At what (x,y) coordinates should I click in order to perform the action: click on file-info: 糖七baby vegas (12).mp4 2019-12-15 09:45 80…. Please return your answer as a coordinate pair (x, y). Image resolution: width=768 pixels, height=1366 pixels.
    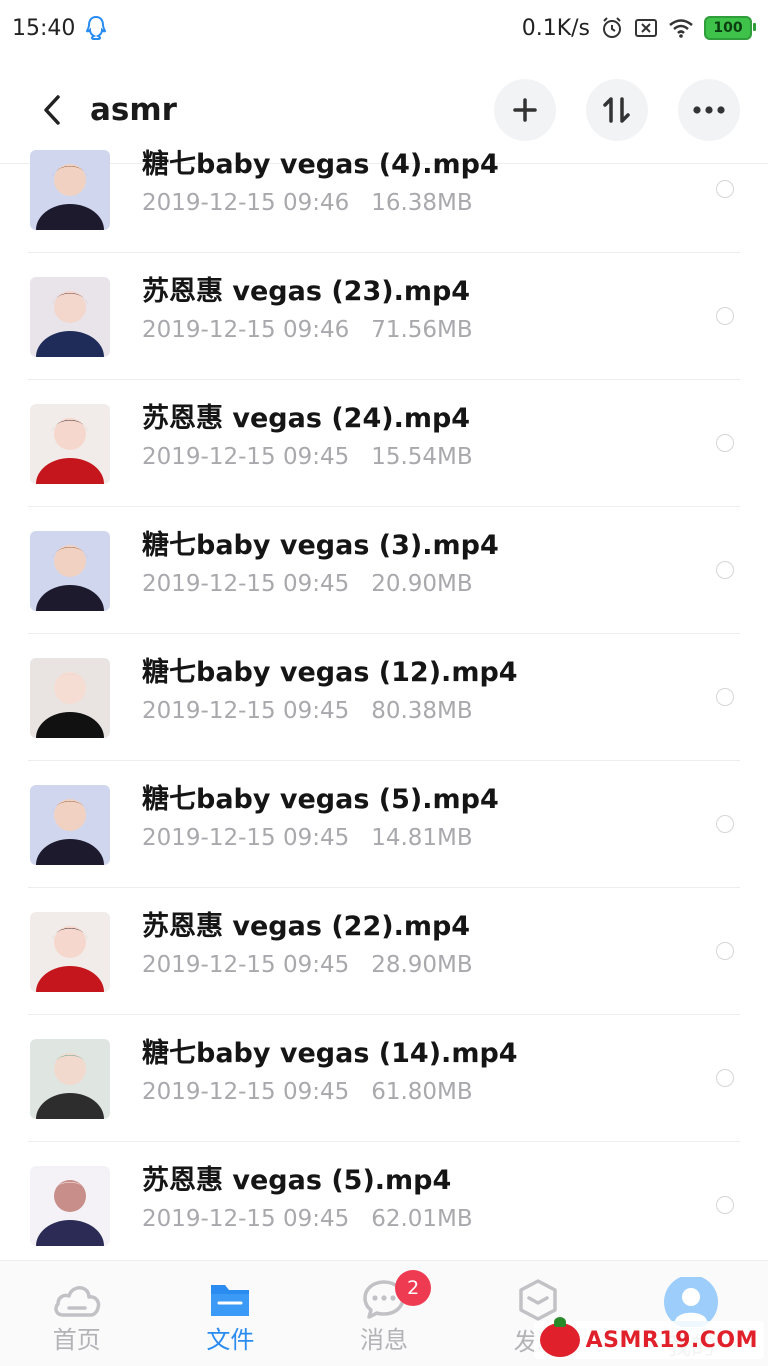
    Looking at the image, I should click on (330, 691).